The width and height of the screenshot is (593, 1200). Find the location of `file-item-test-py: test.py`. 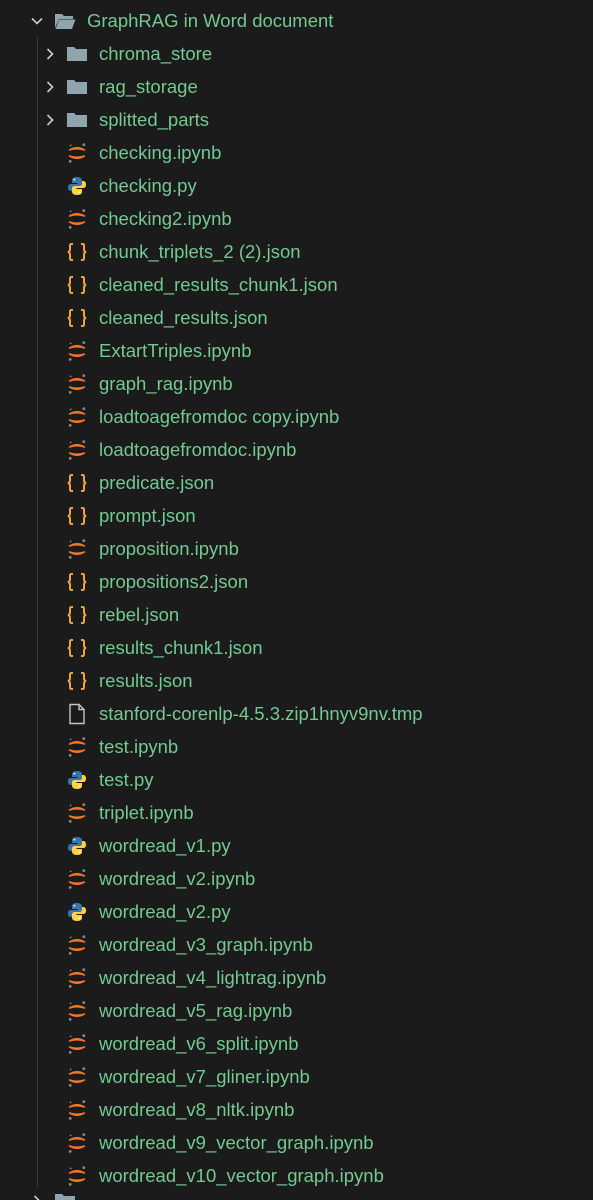

file-item-test-py: test.py is located at coordinates (296, 779).